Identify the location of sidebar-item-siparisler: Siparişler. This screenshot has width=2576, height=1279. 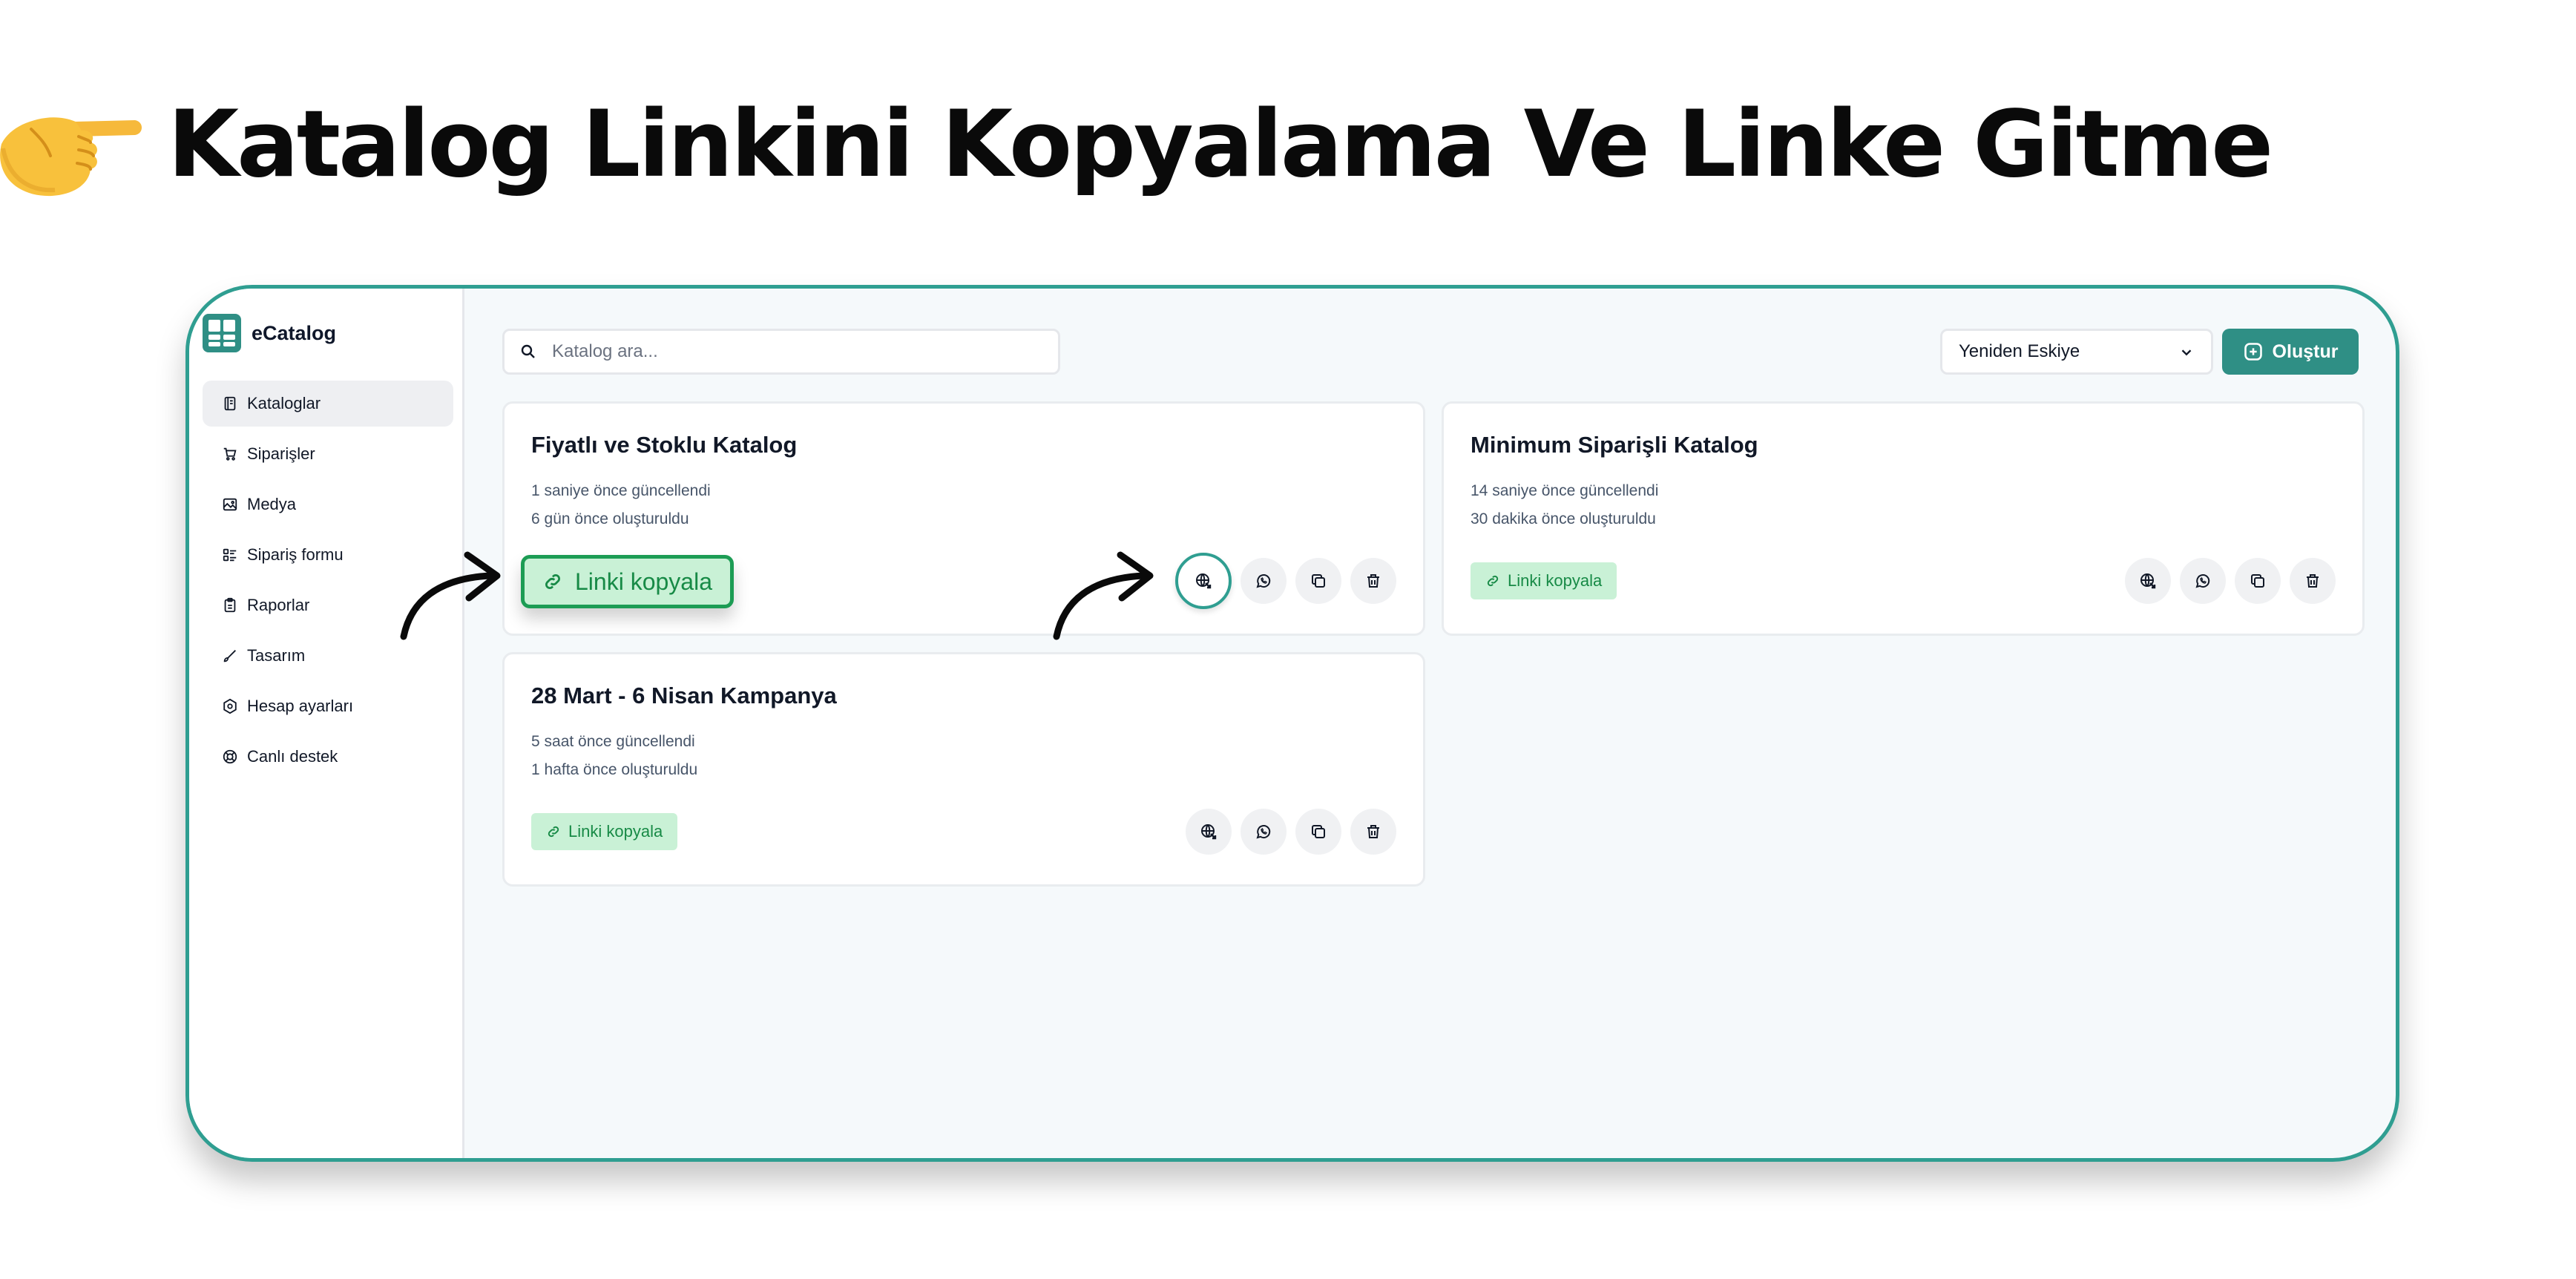
(328, 454).